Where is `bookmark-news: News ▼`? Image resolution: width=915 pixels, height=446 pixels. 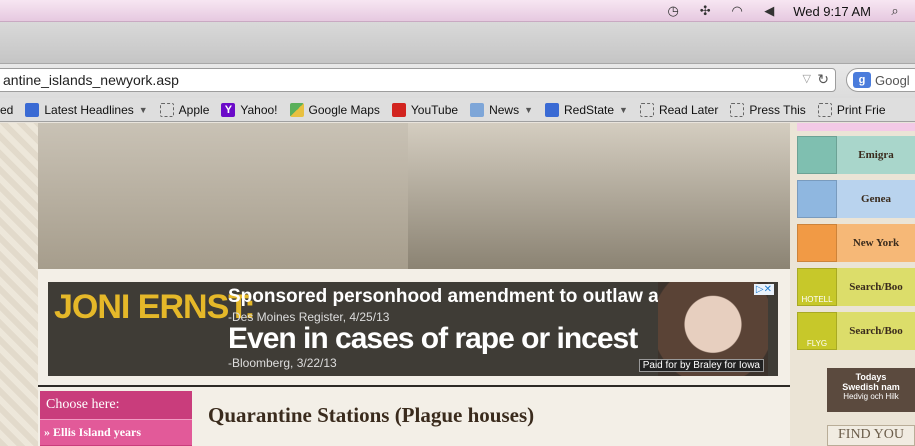 bookmark-news: News ▼ is located at coordinates (501, 109).